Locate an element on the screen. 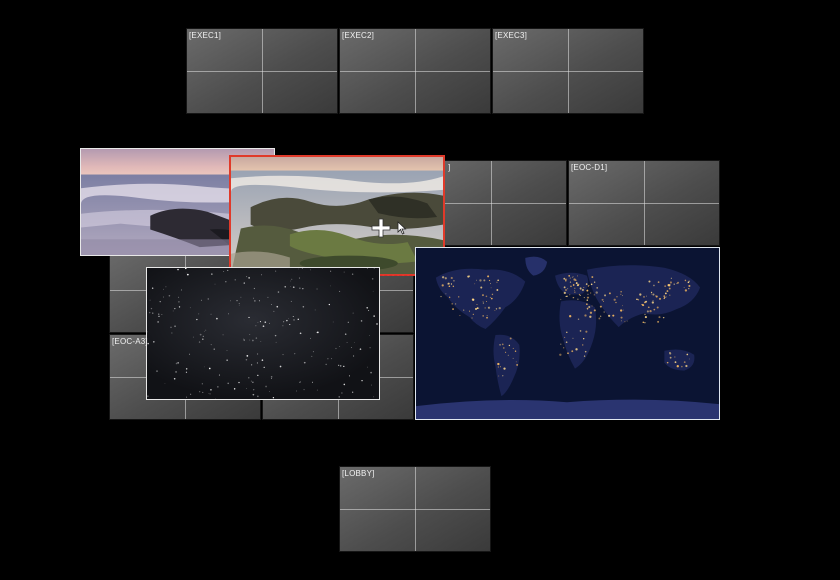  display-label: [EXEC3] is located at coordinates (511, 35).